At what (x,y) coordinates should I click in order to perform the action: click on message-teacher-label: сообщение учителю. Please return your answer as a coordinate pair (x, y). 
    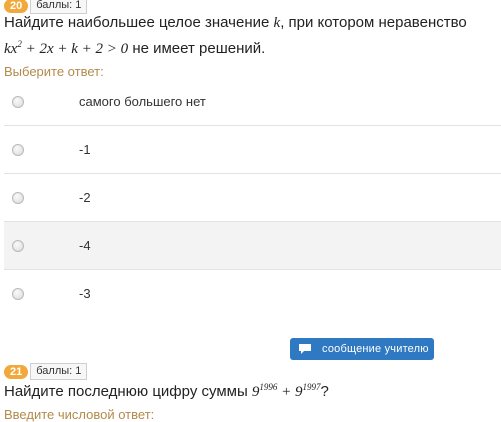
    Looking at the image, I should click on (375, 349).